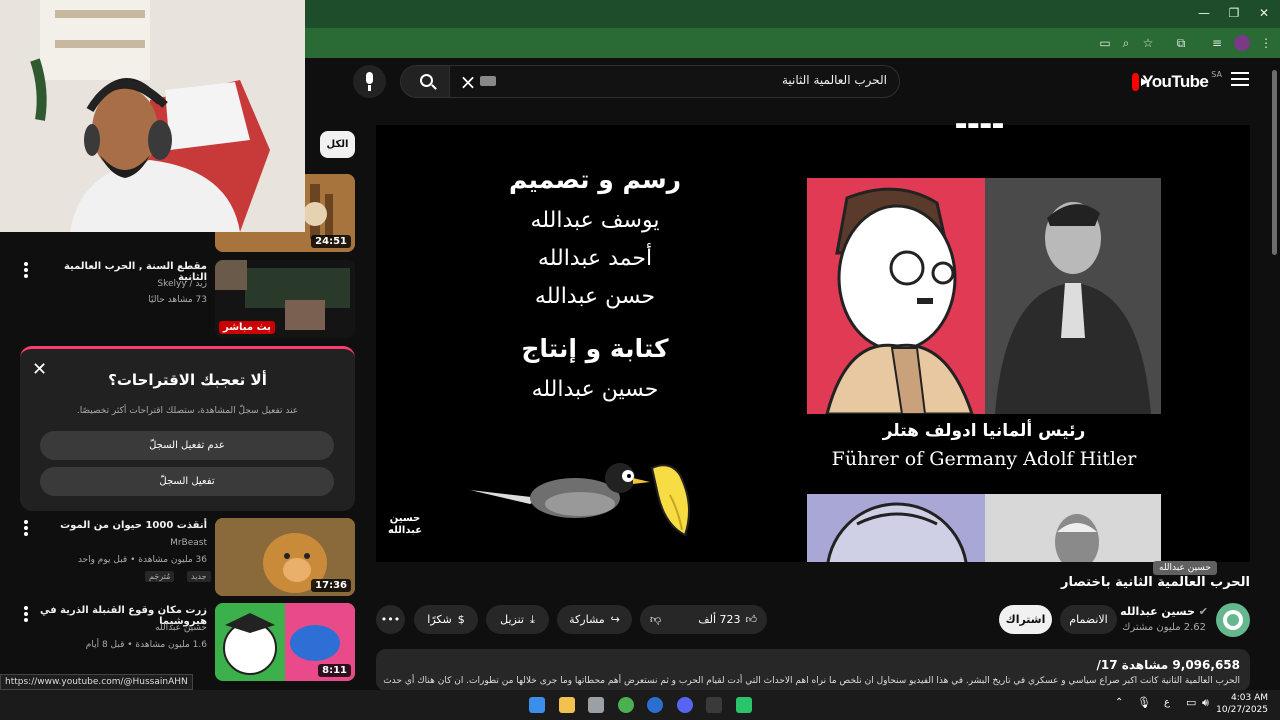 Image resolution: width=1280 pixels, height=720 pixels. I want to click on youtube-wordmark: YouTube, so click(1175, 81).